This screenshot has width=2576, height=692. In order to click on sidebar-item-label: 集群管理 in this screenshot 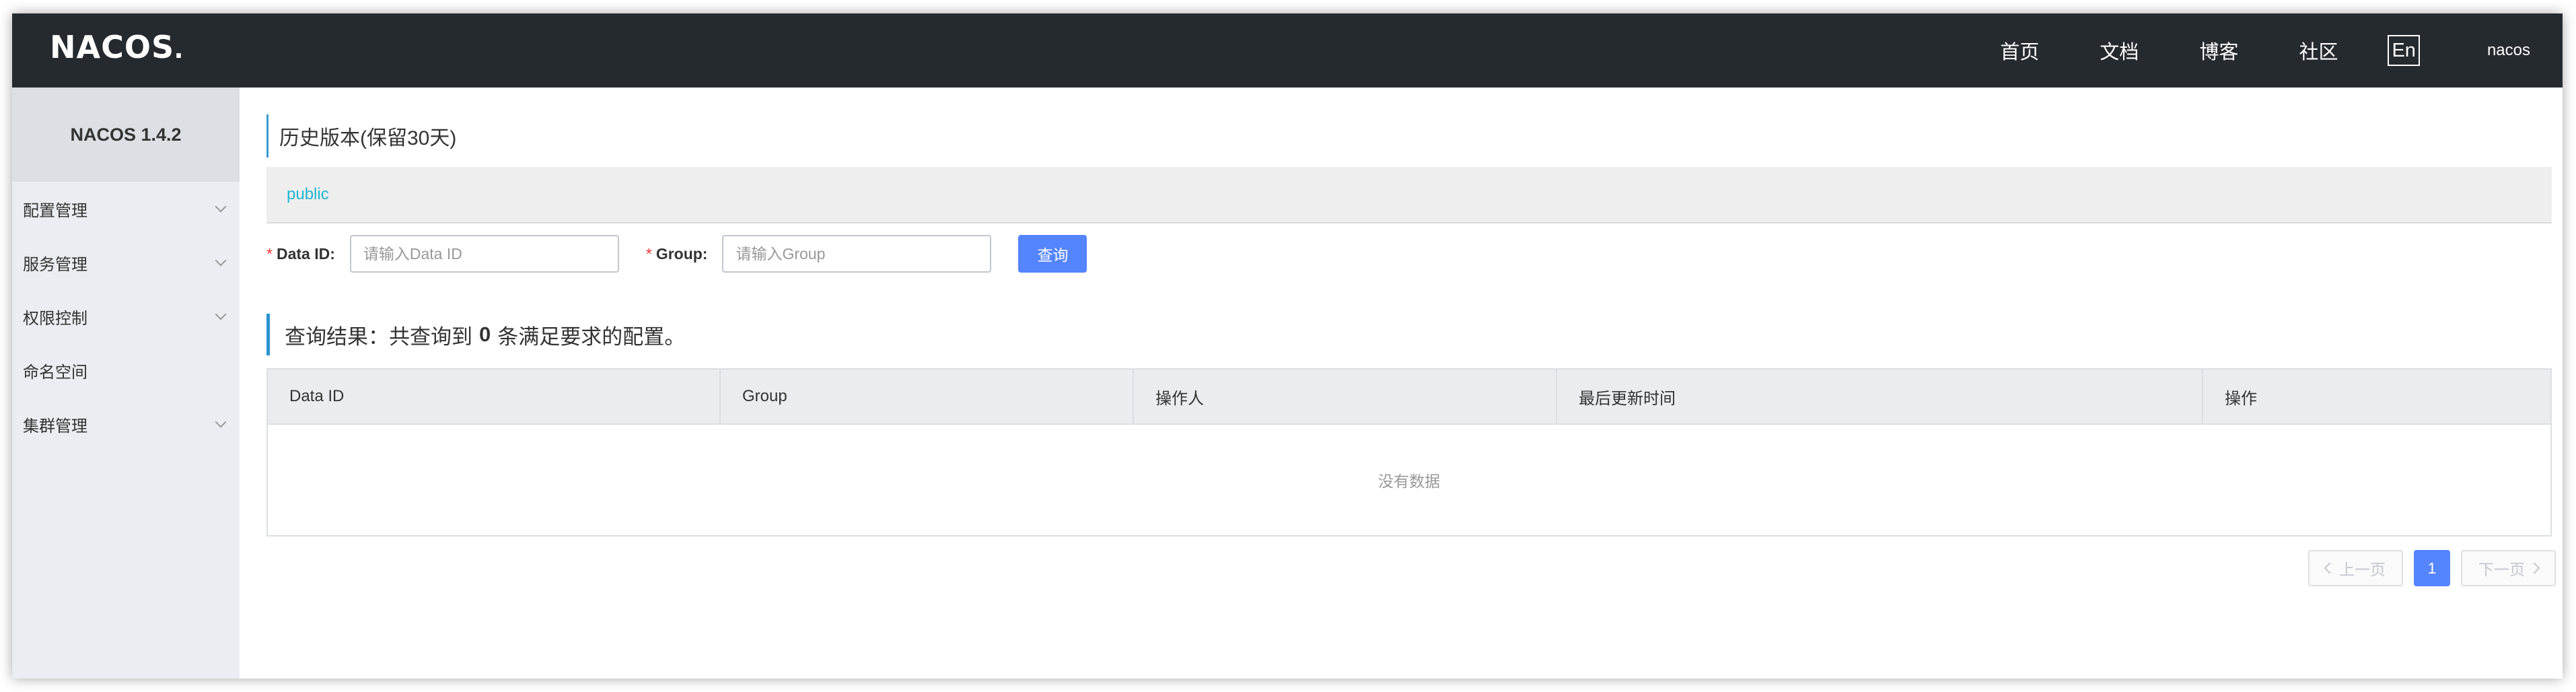, I will do `click(55, 427)`.